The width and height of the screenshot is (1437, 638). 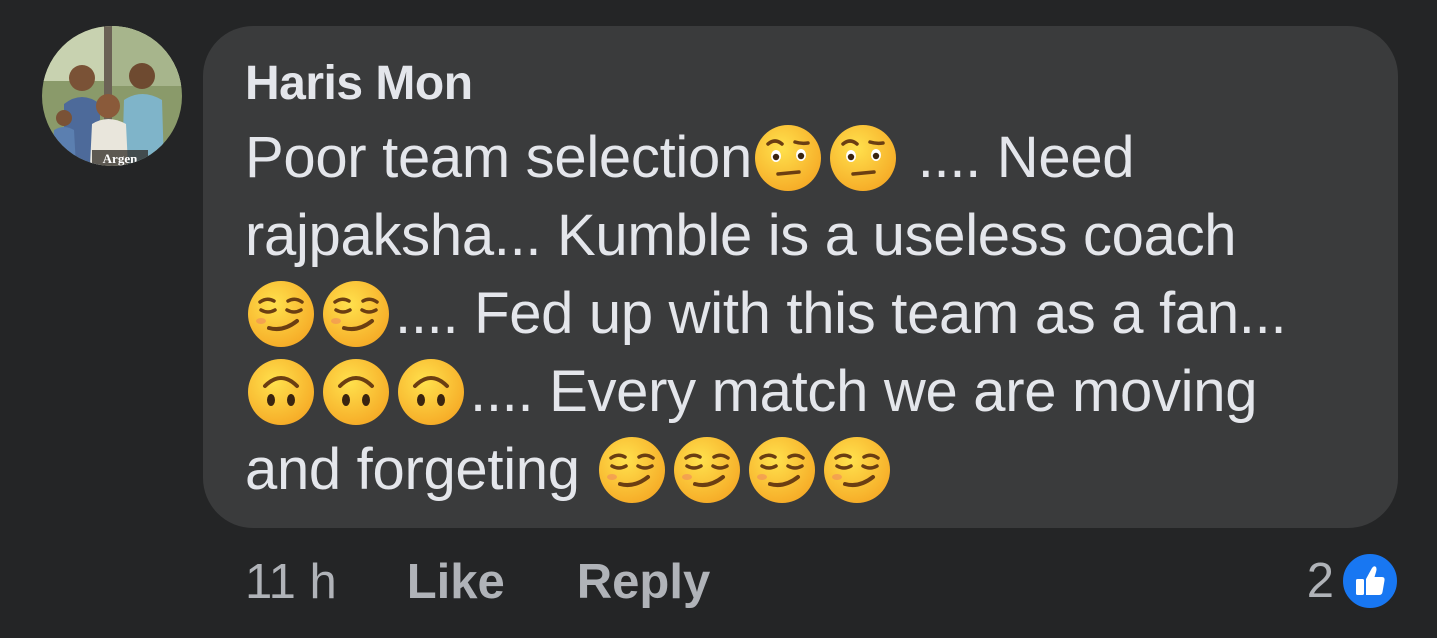 What do you see at coordinates (291, 582) in the screenshot?
I see `comment-timestamp: 11 h` at bounding box center [291, 582].